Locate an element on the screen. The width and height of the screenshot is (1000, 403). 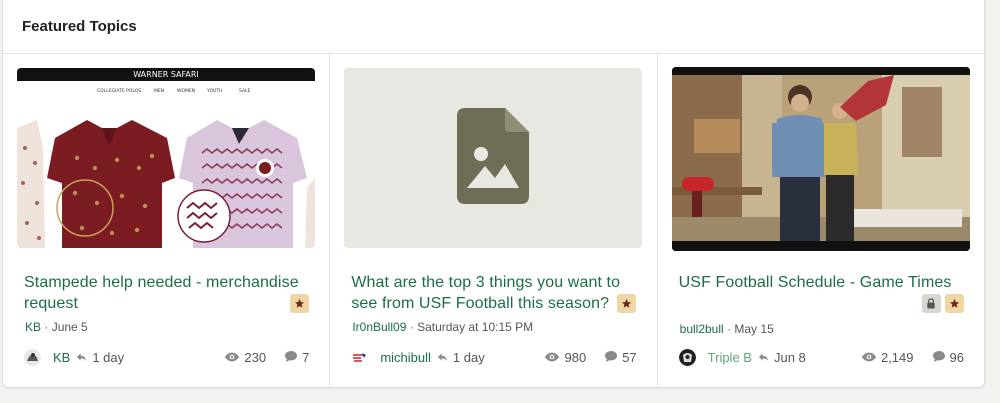
replies-value: 96 is located at coordinates (956, 357).